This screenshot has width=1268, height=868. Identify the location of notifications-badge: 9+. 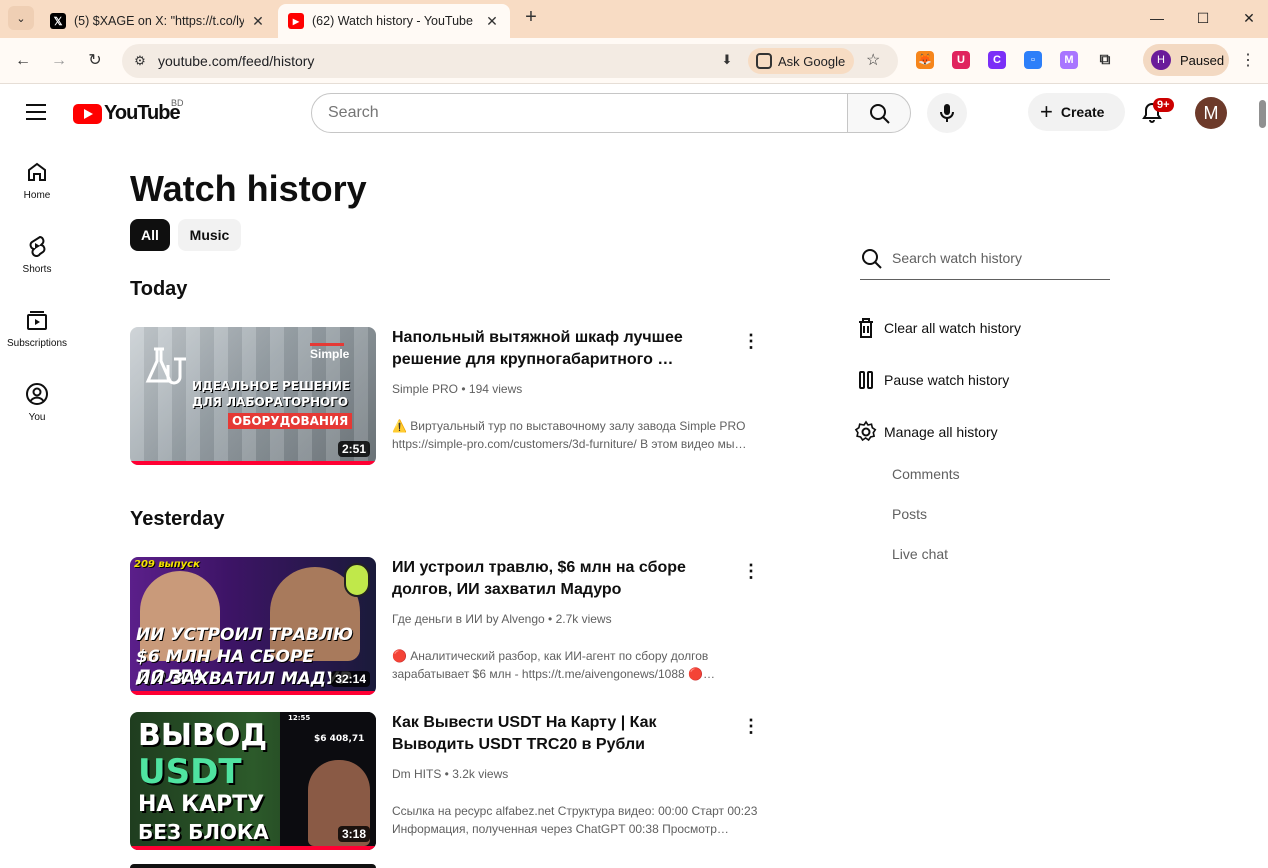
(1163, 105).